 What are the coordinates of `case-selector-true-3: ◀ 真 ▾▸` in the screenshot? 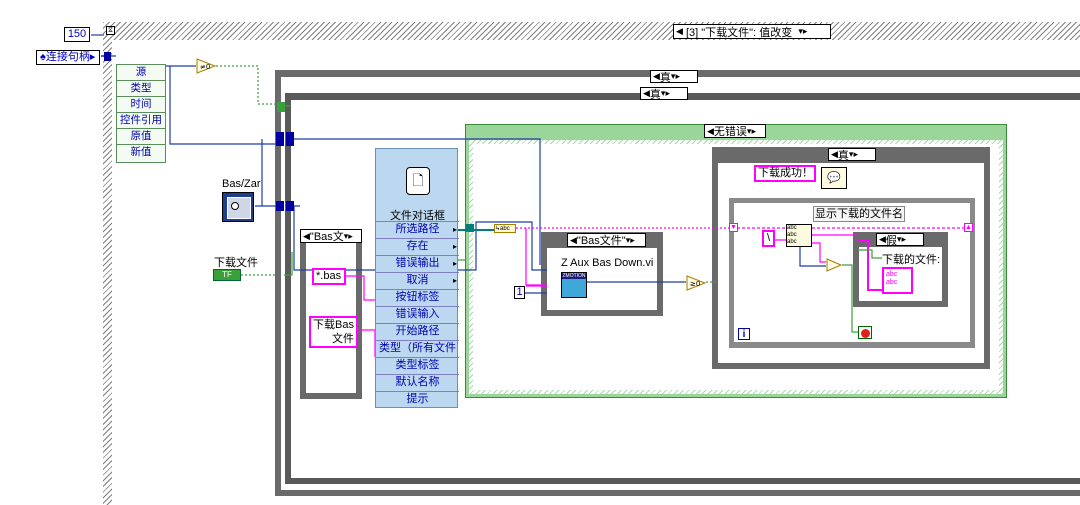 It's located at (852, 155).